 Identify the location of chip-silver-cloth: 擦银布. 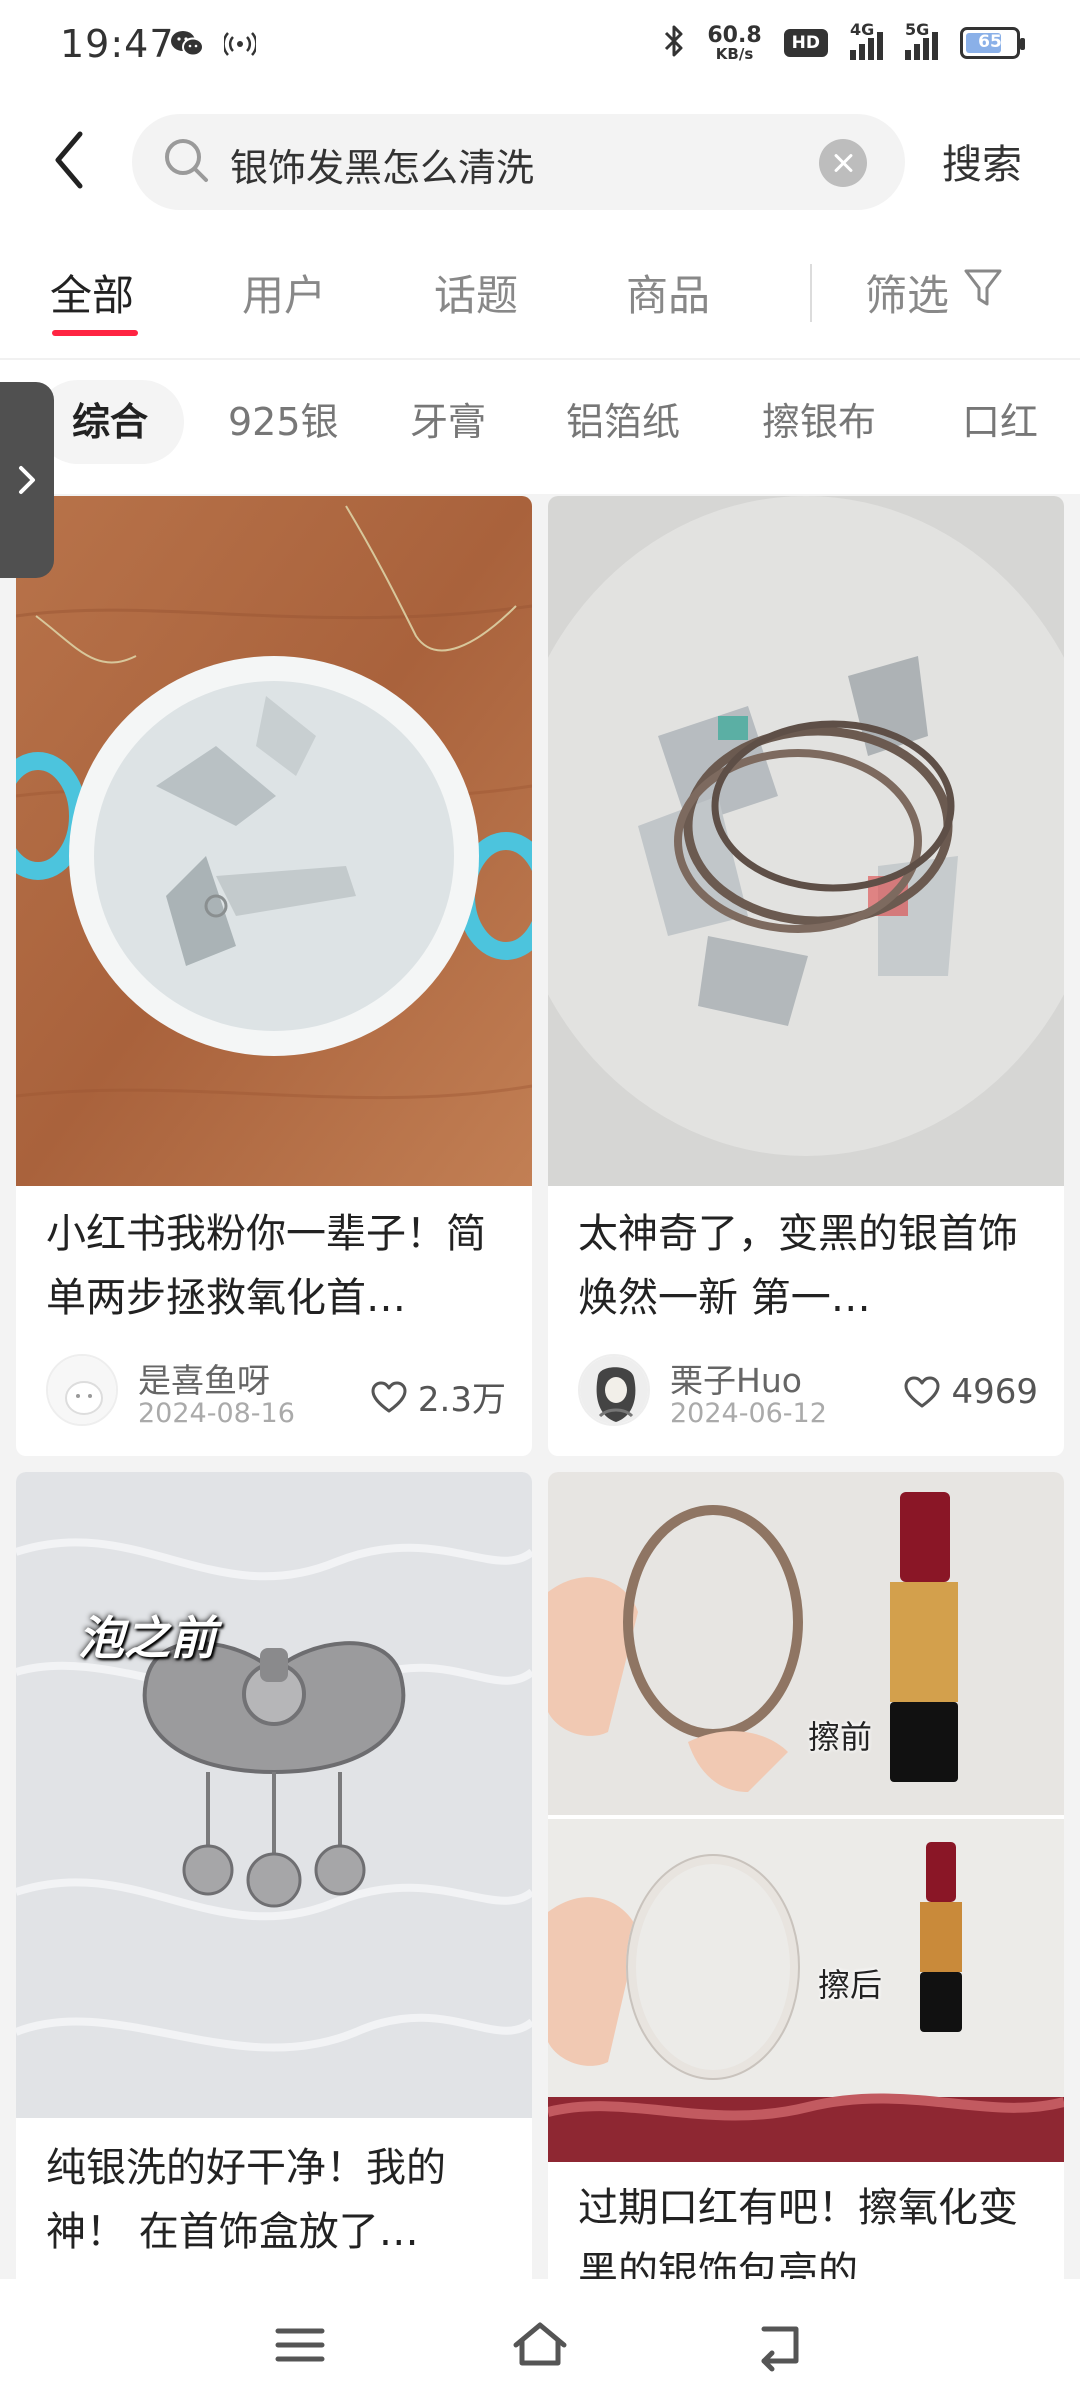
(819, 422).